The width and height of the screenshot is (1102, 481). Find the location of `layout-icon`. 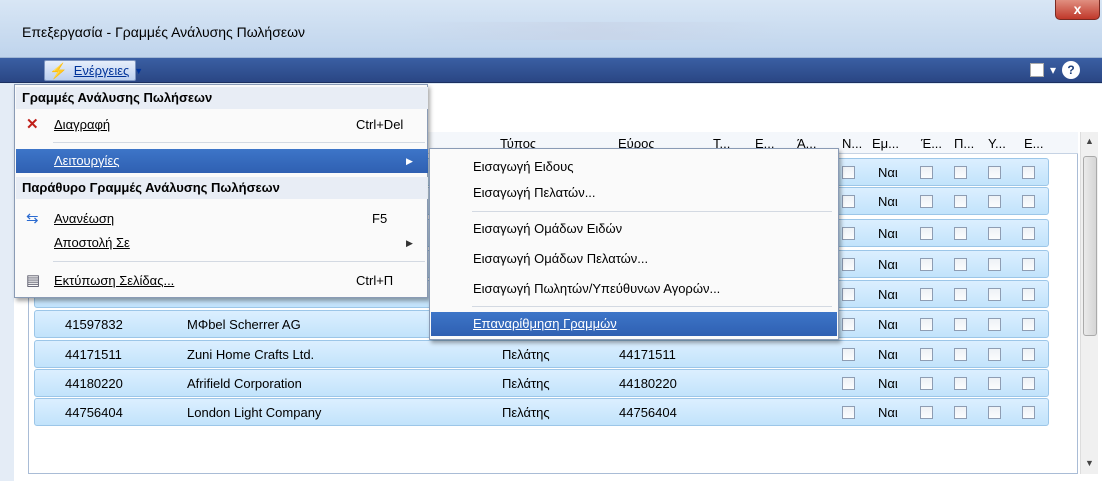

layout-icon is located at coordinates (1037, 70).